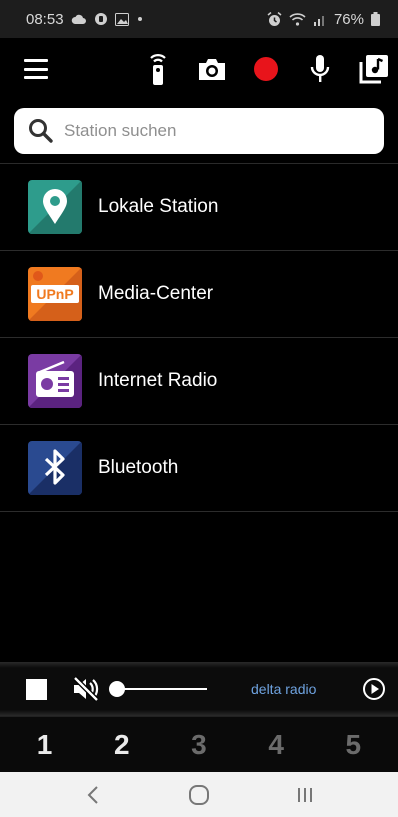 This screenshot has height=817, width=398. I want to click on upnp-icon: UPnP, so click(55, 294).